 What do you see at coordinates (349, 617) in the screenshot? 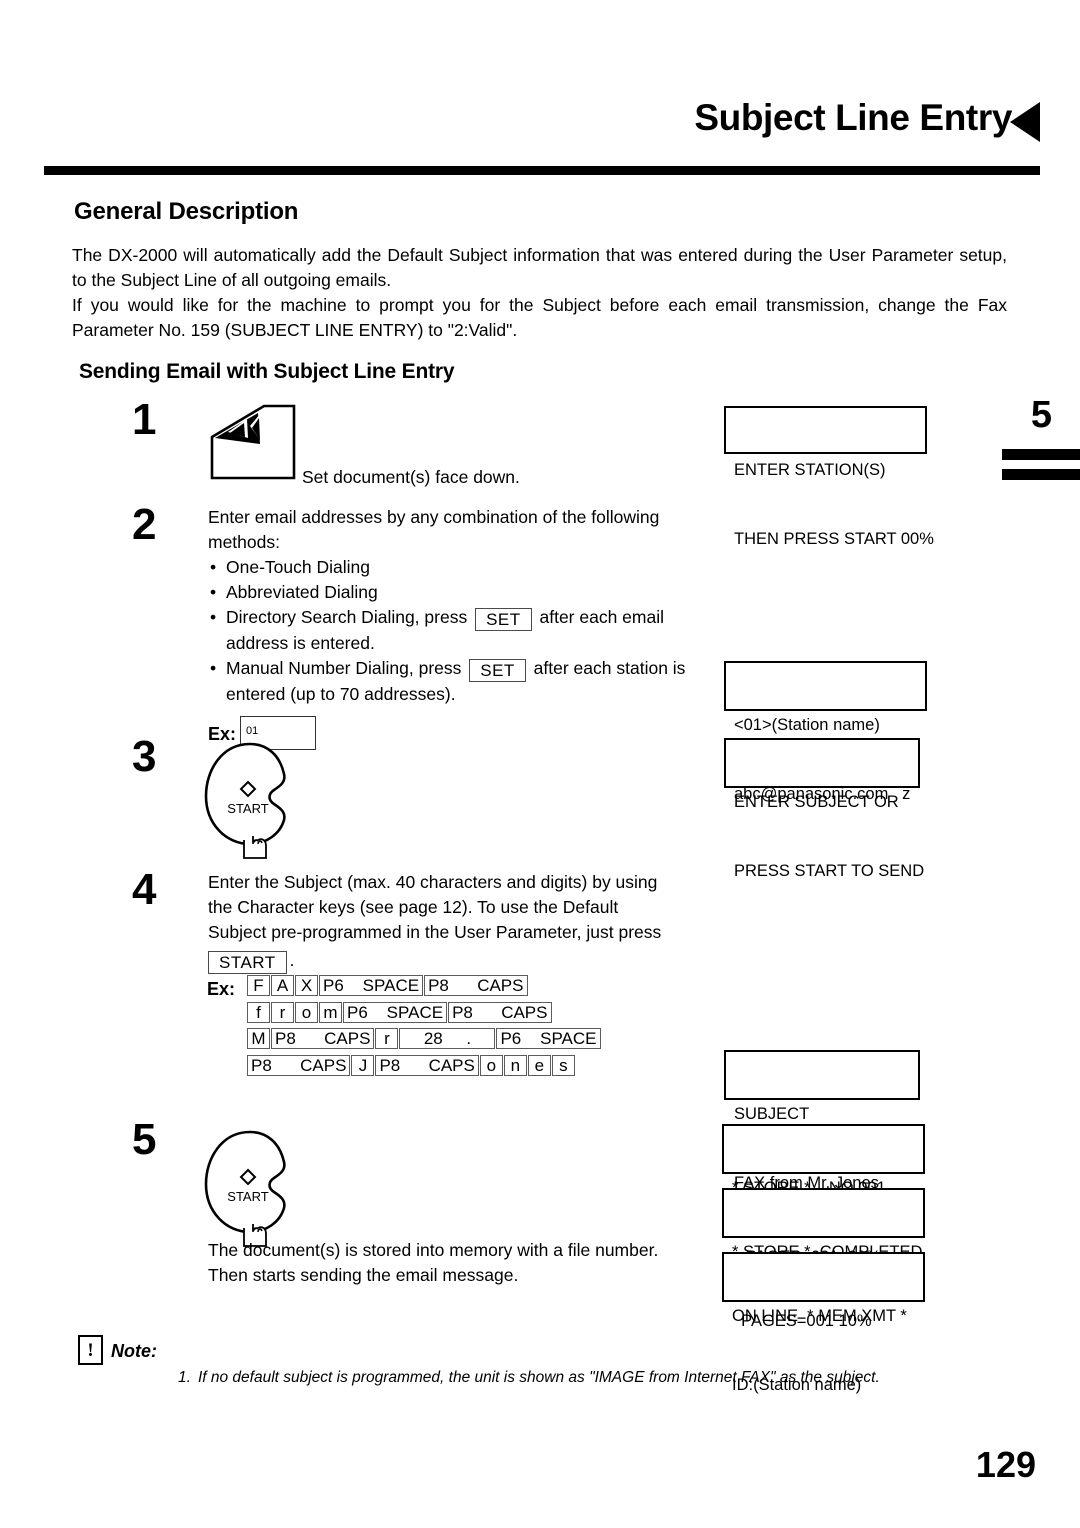
I see `bullet-3-pre: Directory Search Dialing, press` at bounding box center [349, 617].